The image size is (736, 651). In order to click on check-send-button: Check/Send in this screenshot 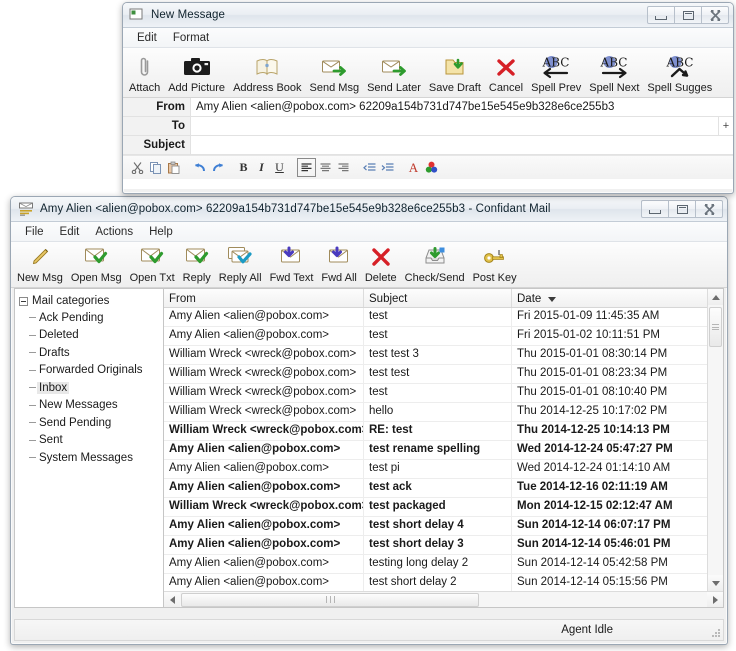, I will do `click(435, 263)`.